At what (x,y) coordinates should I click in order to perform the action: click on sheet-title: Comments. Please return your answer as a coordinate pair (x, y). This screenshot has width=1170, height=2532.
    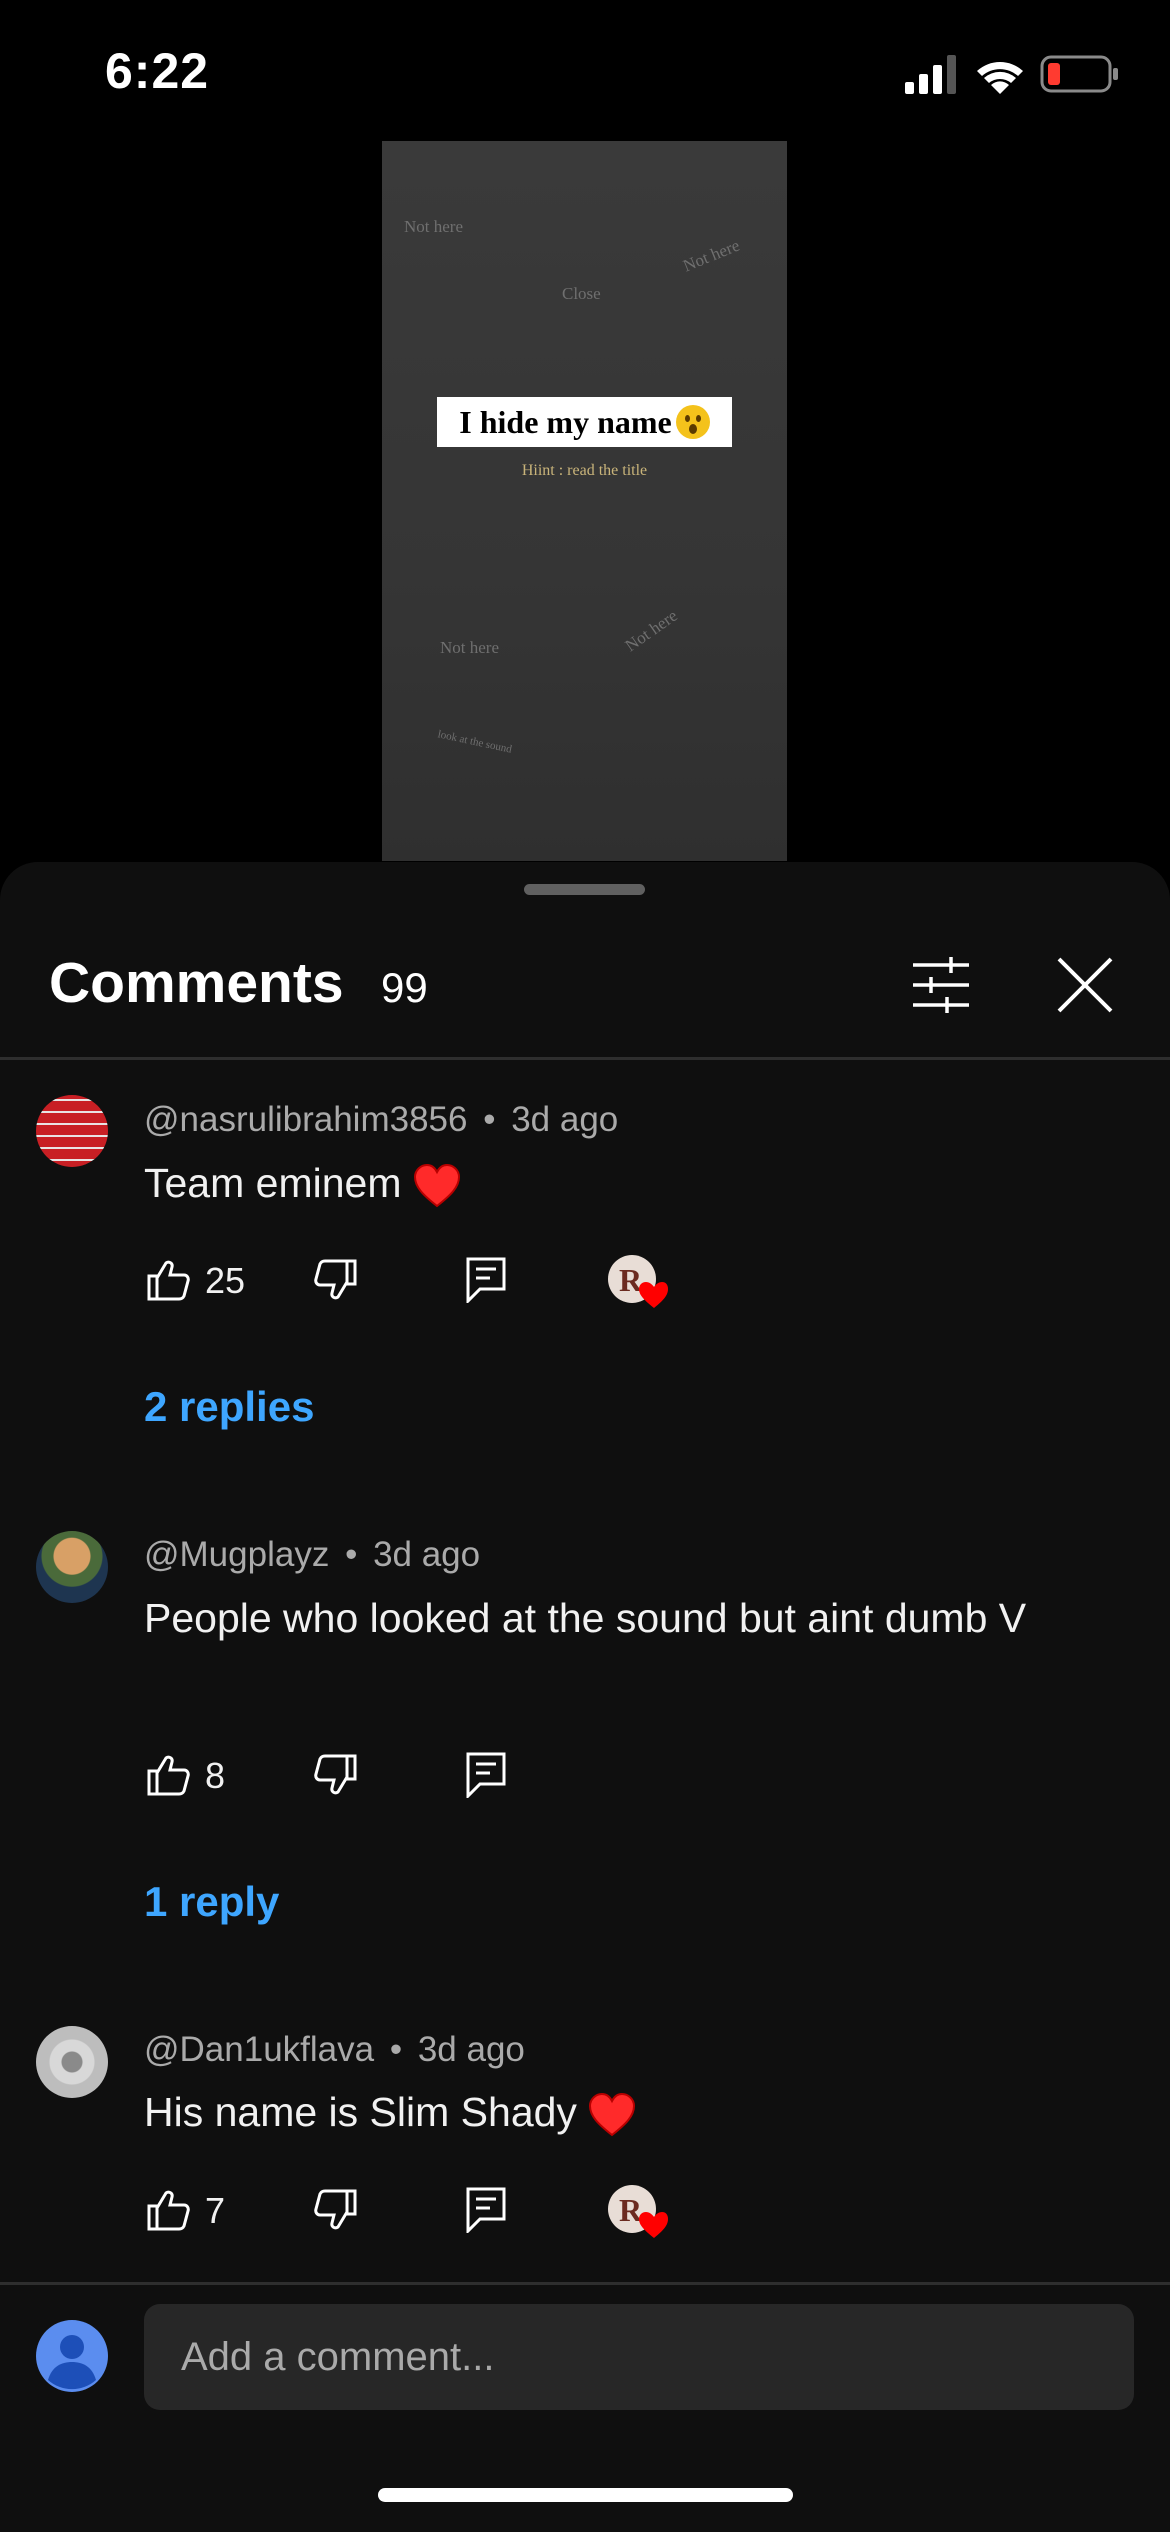
    Looking at the image, I should click on (196, 983).